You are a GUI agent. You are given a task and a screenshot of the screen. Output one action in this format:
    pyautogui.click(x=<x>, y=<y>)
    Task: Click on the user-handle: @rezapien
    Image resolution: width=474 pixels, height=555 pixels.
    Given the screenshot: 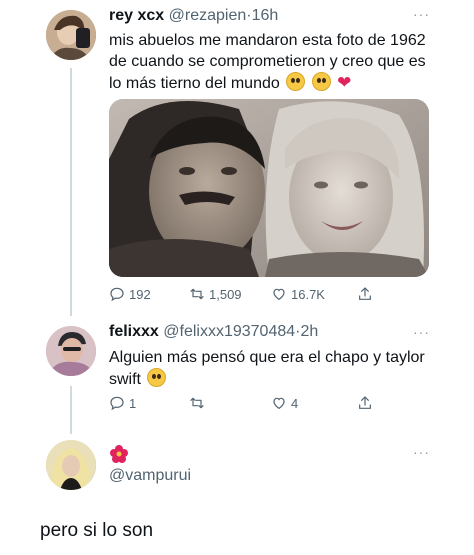 What is the action you would take?
    pyautogui.click(x=208, y=15)
    